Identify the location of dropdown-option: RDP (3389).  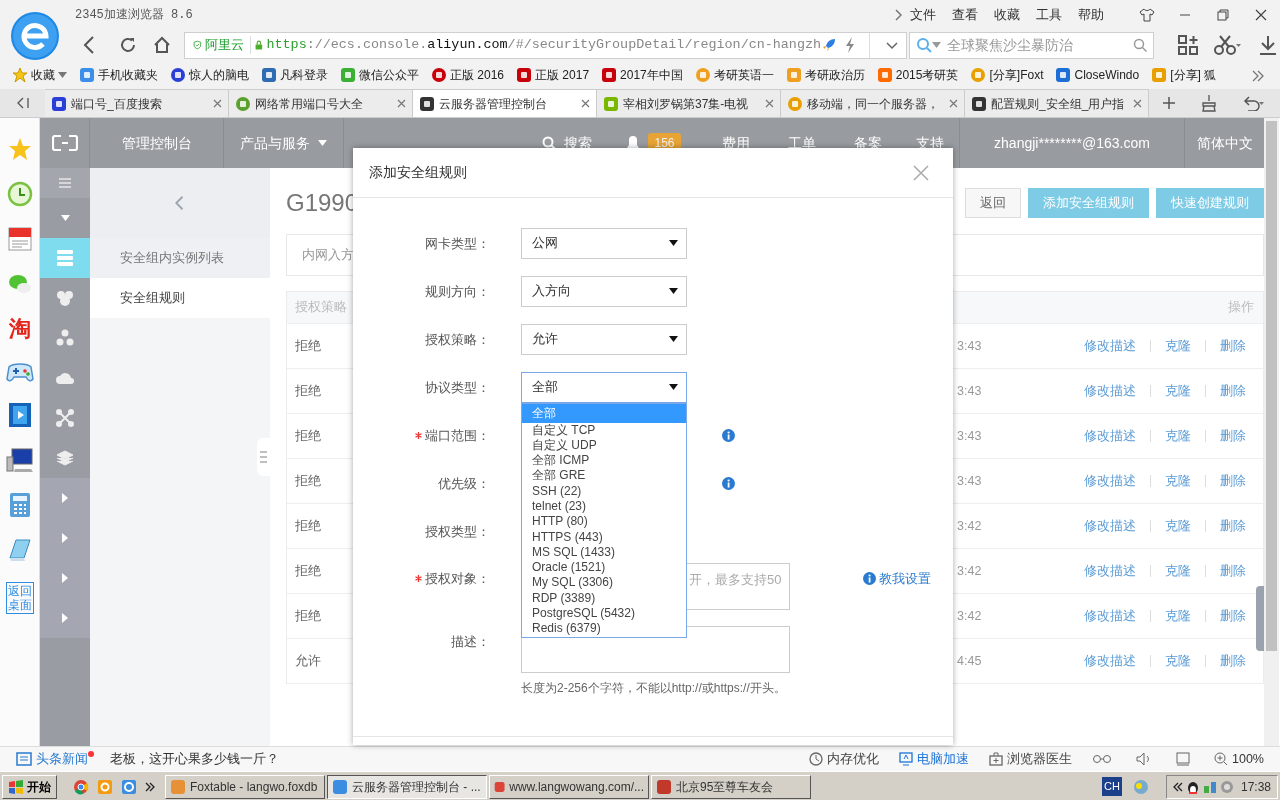
(604, 598).